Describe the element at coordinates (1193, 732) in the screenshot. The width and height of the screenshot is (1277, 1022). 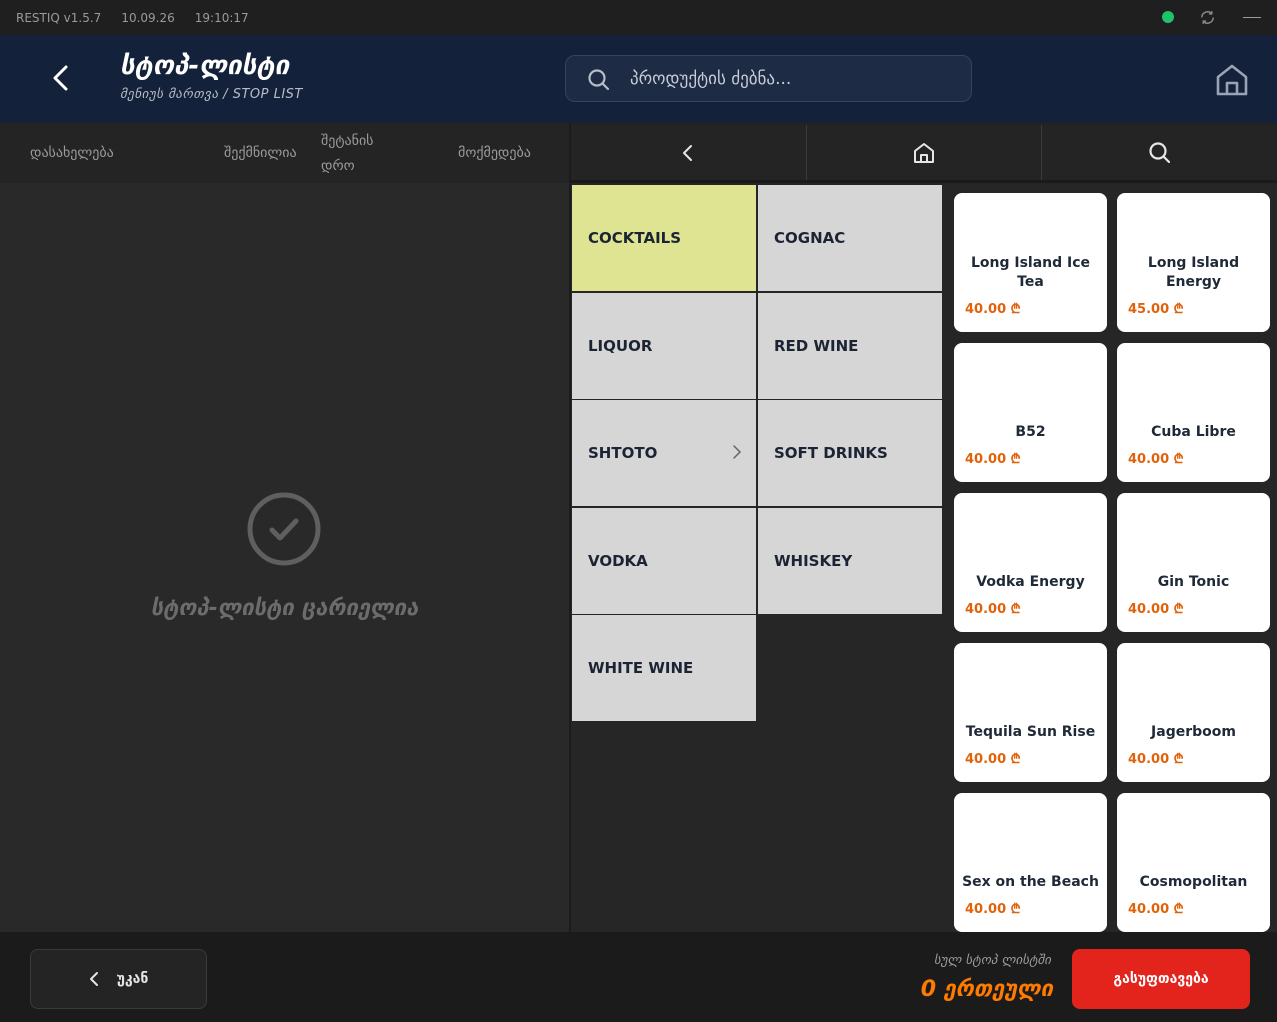
I see `product-name: Jagerboom` at that location.